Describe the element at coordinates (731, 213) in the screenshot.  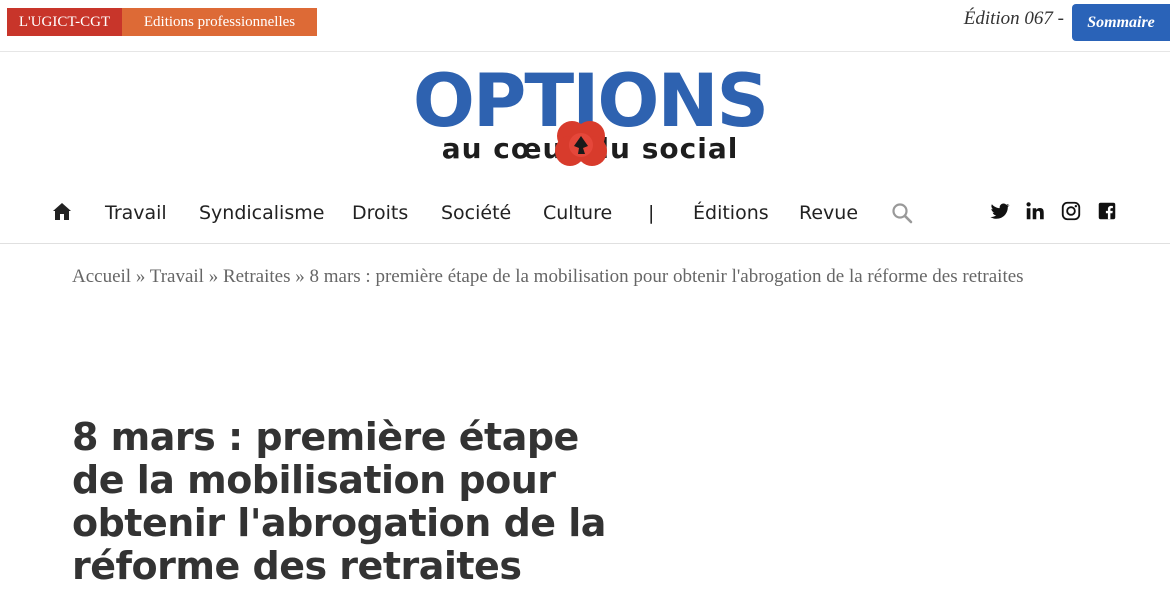
I see `nav-editions: Éditions` at that location.